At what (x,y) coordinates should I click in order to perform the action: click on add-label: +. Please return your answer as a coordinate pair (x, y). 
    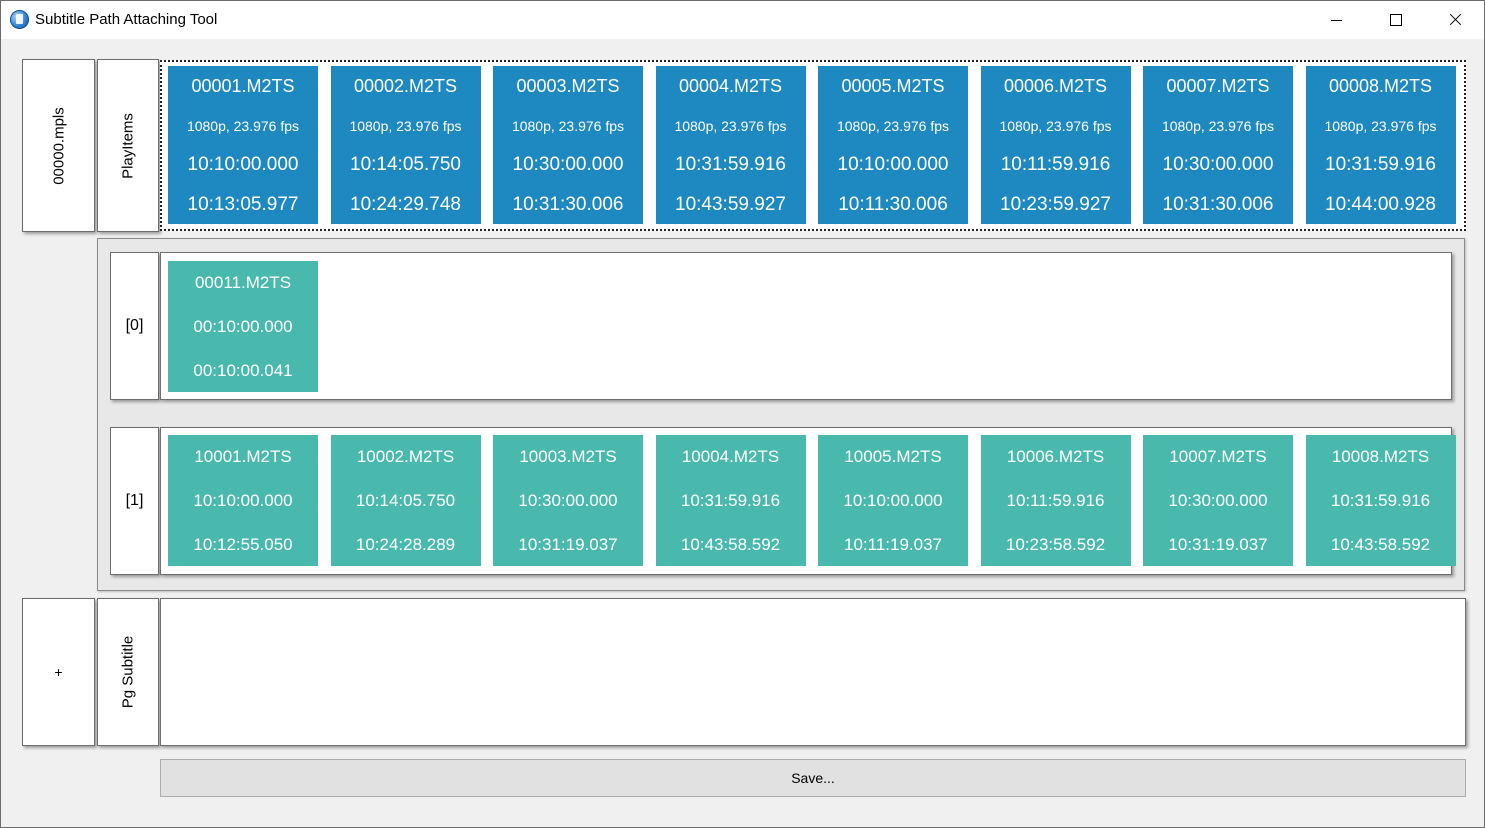
    Looking at the image, I should click on (58, 672).